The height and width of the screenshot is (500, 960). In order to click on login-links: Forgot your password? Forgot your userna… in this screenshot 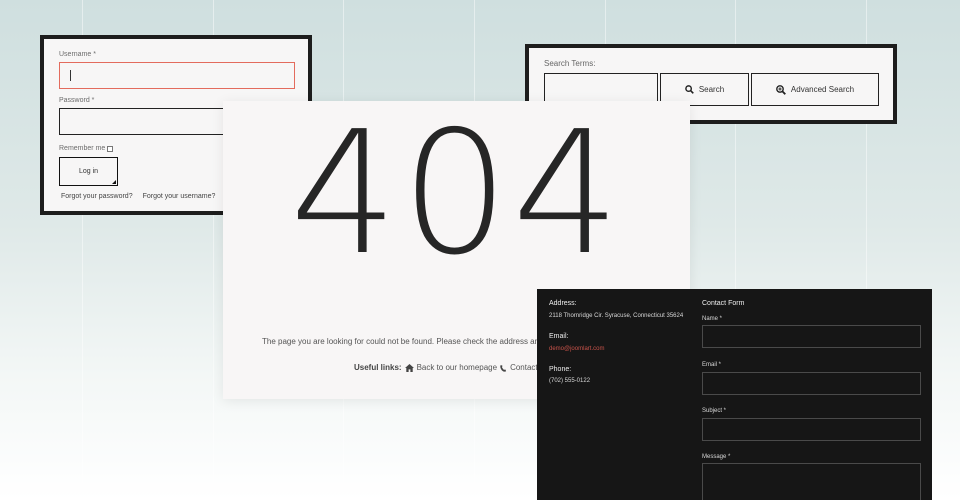, I will do `click(147, 196)`.